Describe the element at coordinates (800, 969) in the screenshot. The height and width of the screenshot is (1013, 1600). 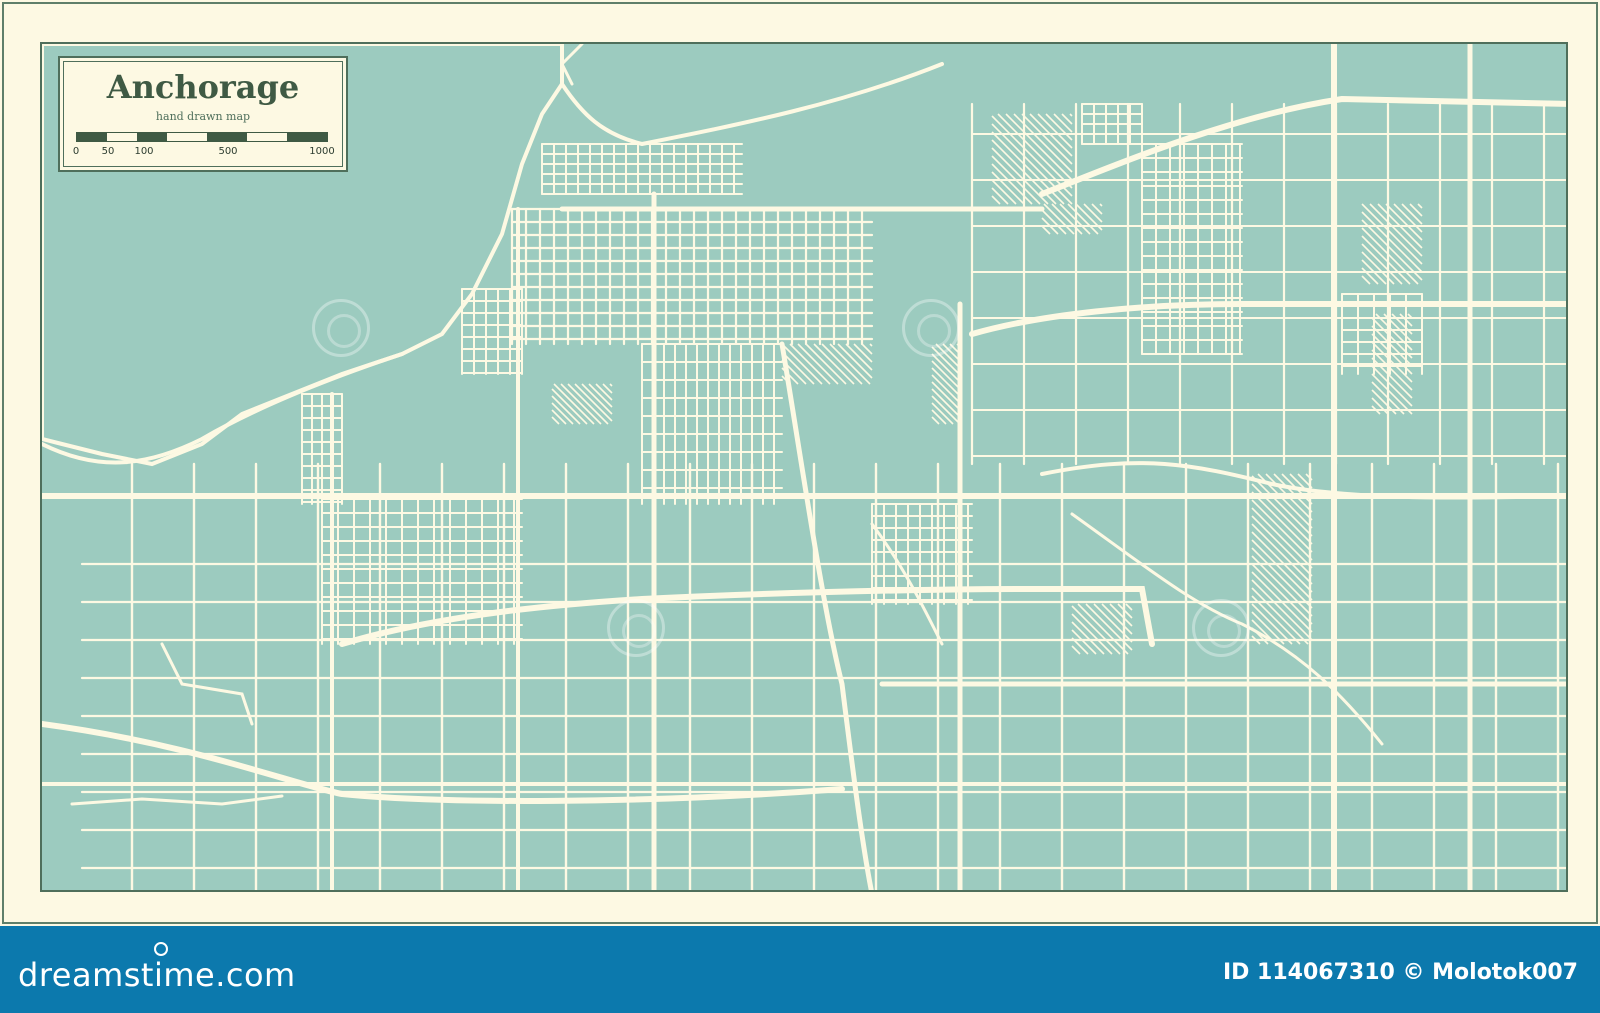
I see `footer-bar: dreamstime.com ID 114067310 © Molotok007` at that location.